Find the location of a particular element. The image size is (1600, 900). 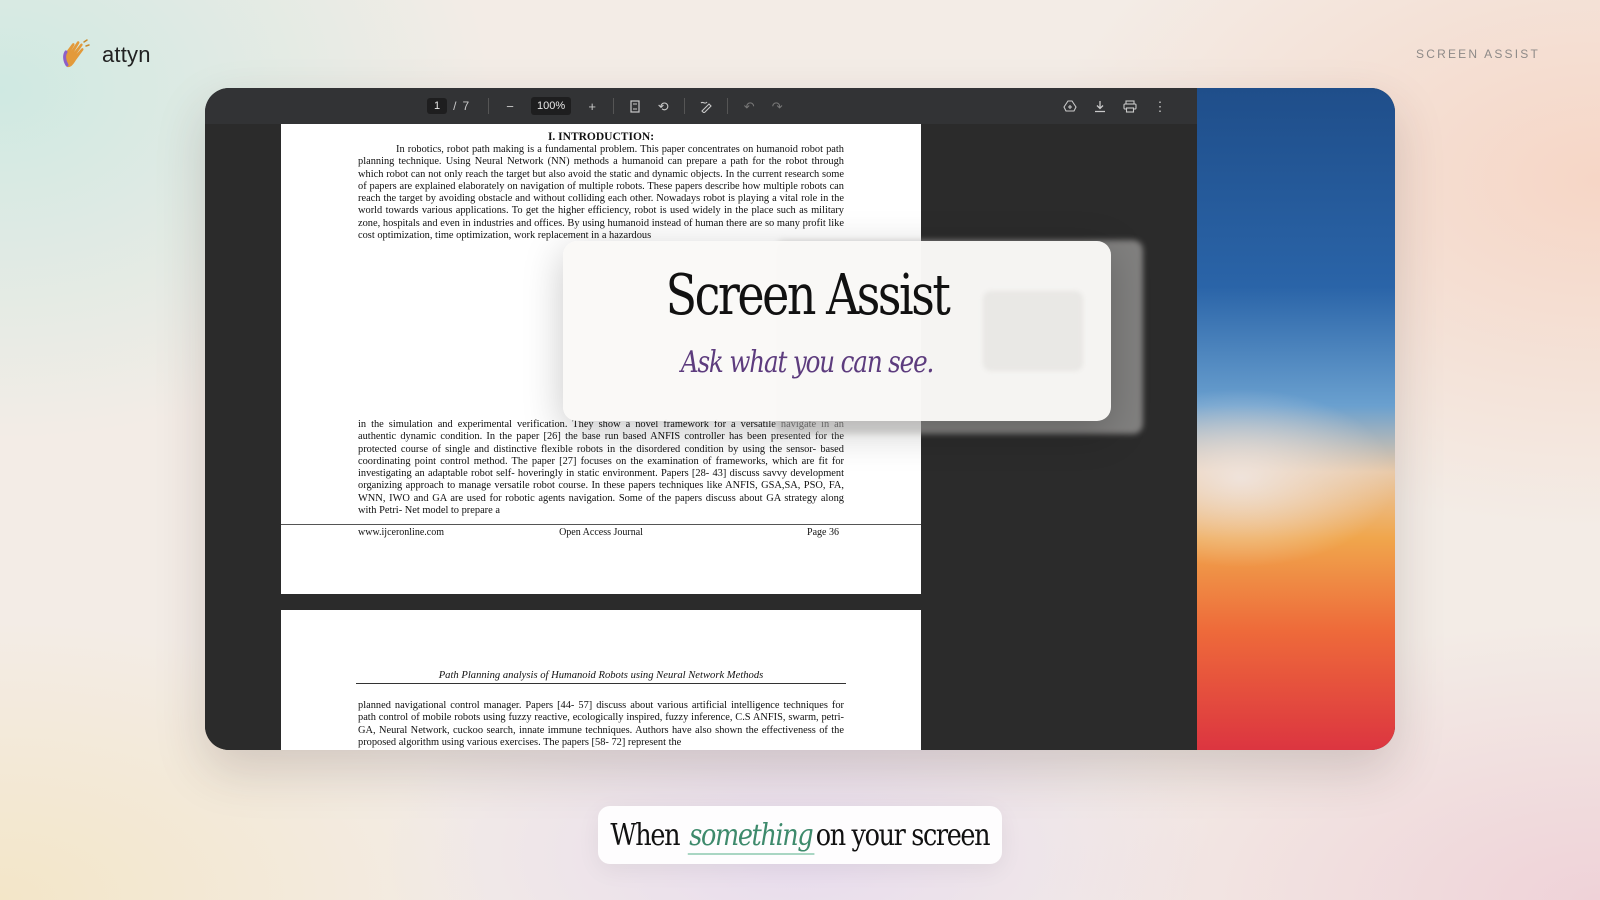

download-icon is located at coordinates (1100, 106).